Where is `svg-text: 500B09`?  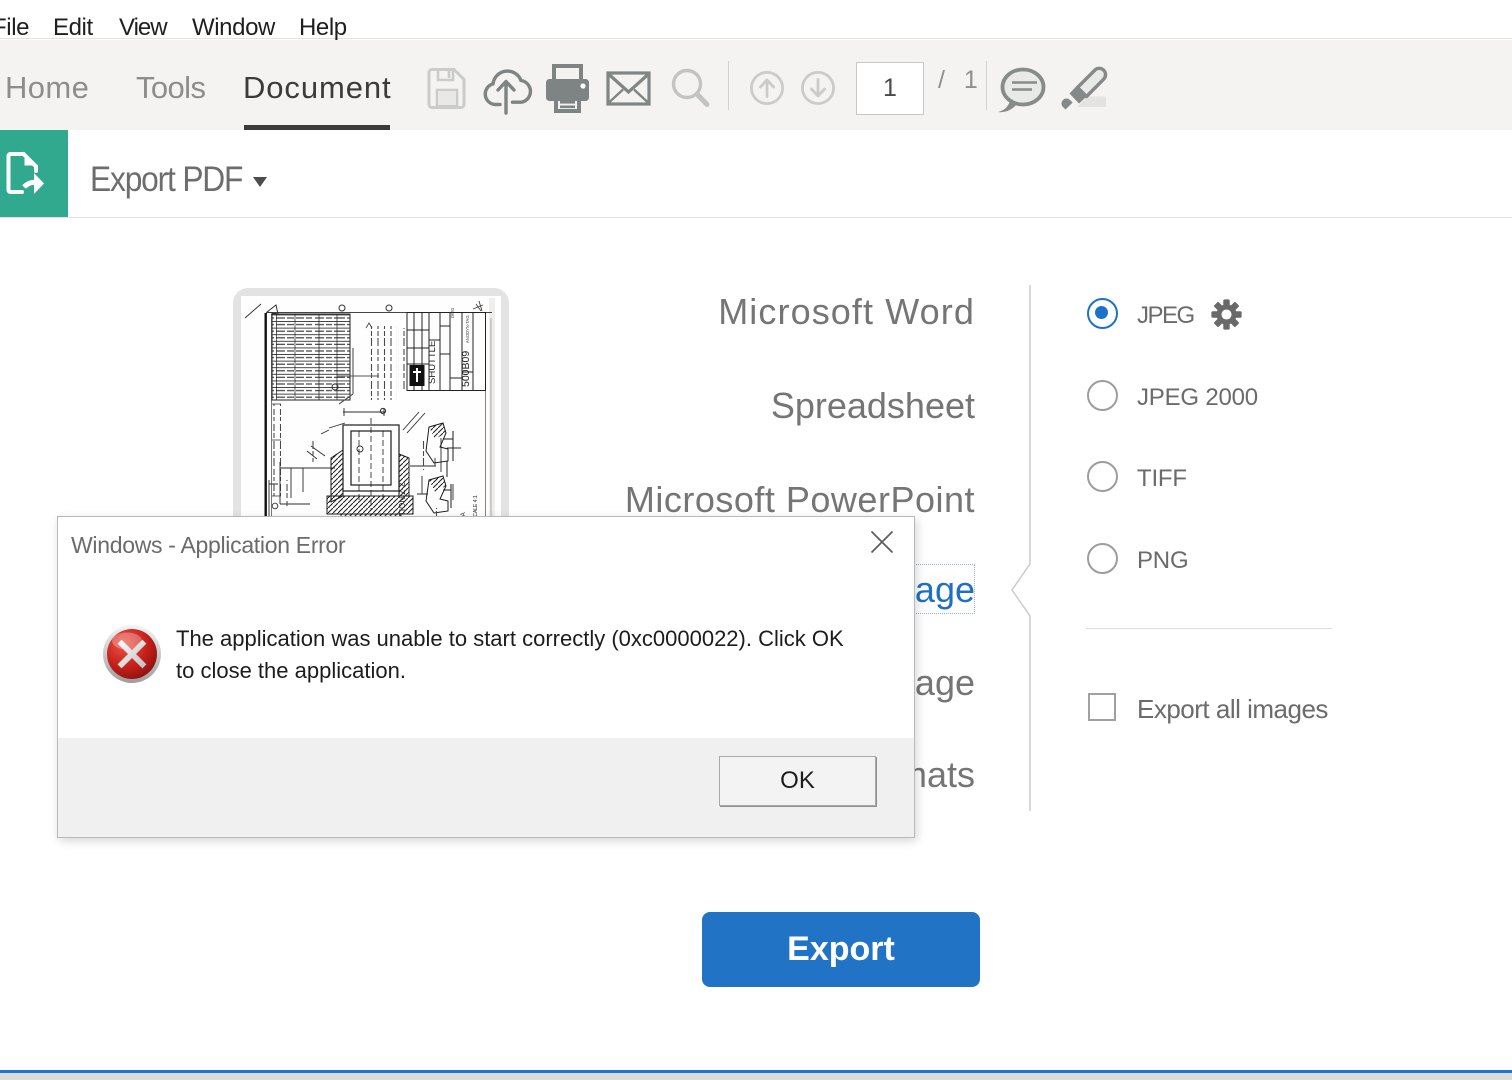 svg-text: 500B09 is located at coordinates (466, 369).